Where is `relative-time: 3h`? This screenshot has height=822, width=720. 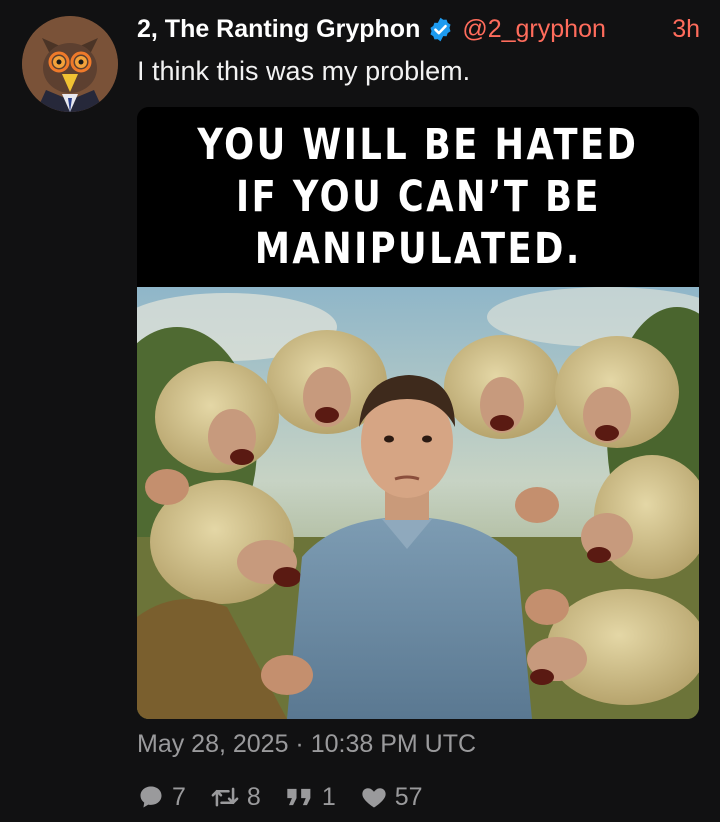
relative-time: 3h is located at coordinates (686, 29).